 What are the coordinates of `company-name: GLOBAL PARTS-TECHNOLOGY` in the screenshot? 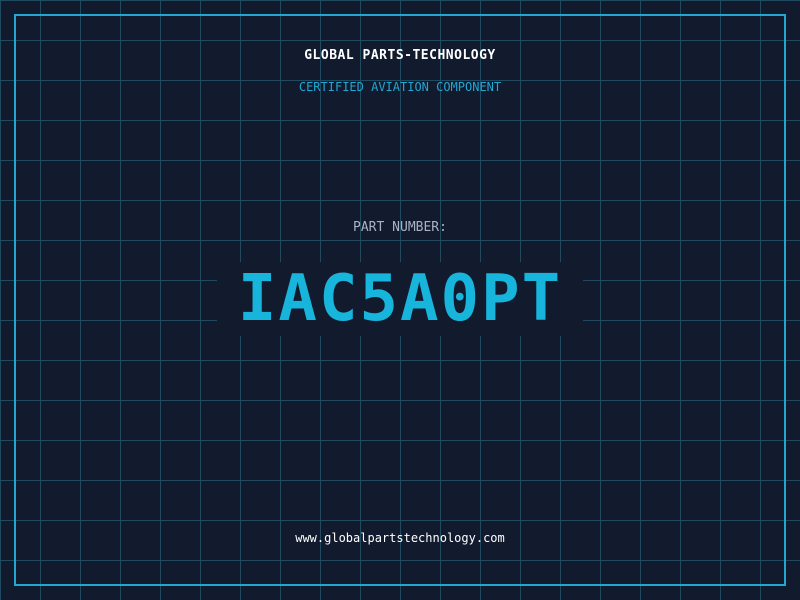 It's located at (400, 55).